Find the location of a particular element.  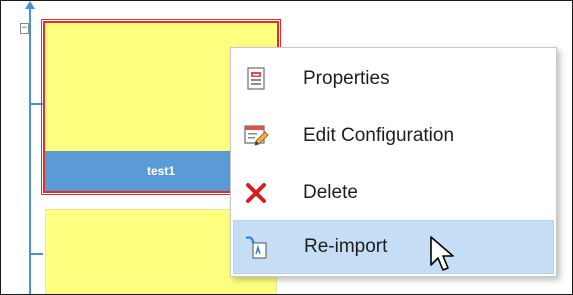

menu-item-delete: Delete is located at coordinates (393, 193).